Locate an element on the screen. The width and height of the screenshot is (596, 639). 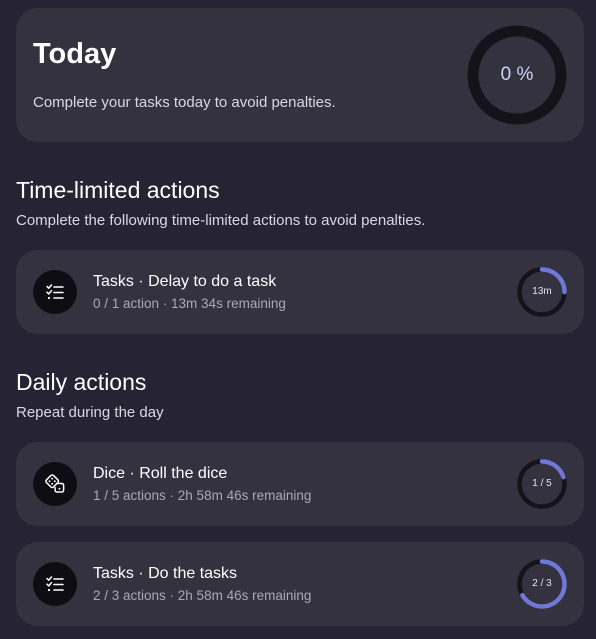
today-title: Today is located at coordinates (75, 54).